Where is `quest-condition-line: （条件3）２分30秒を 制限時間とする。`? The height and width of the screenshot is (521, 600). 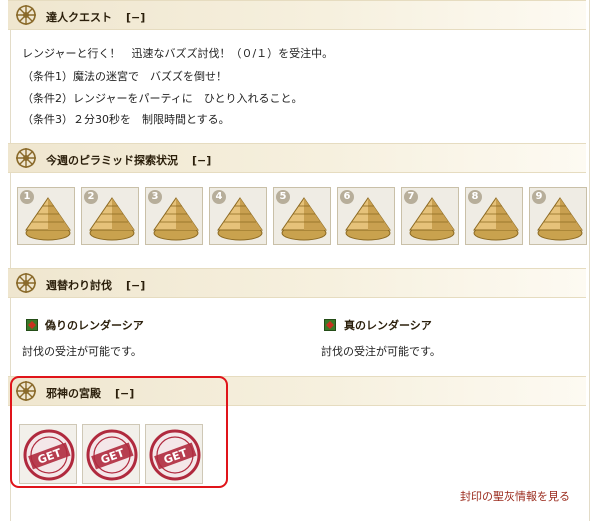
quest-condition-line: （条件3）２分30秒を 制限時間とする。 is located at coordinates (126, 119).